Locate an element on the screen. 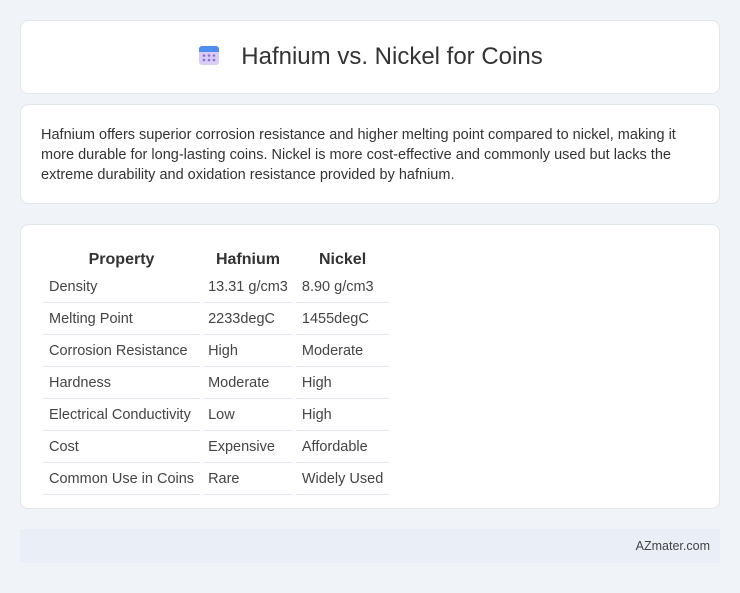  table-row: Hardness Moderate High is located at coordinates (216, 384).